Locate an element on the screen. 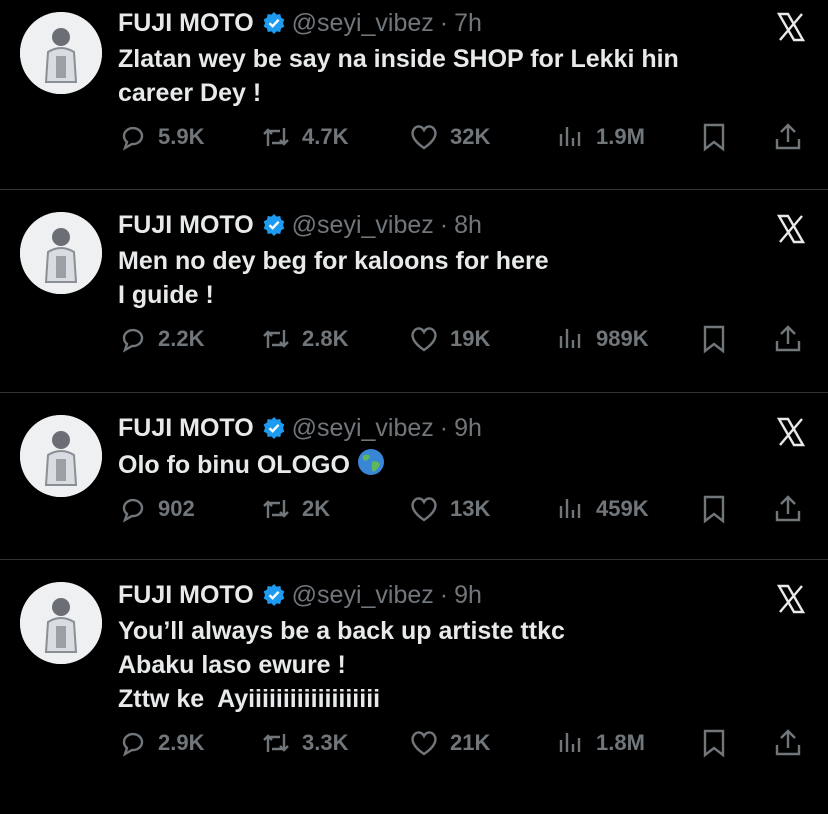  tweet-actions: 2.9K 3.3K 21K 1.8M is located at coordinates (473, 748).